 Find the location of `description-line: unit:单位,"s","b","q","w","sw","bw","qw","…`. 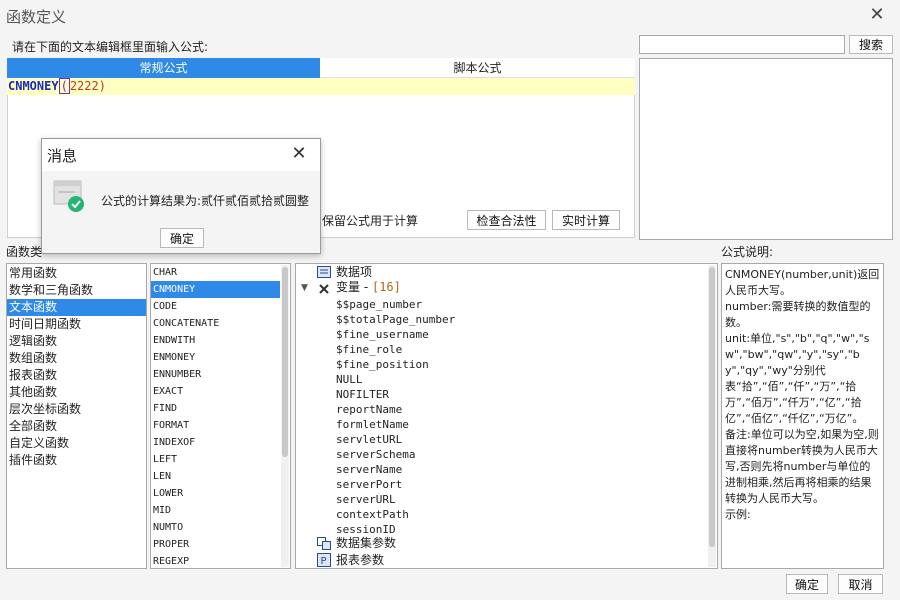

description-line: unit:单位,"s","b","q","w","sw","bw","qw","… is located at coordinates (797, 378).